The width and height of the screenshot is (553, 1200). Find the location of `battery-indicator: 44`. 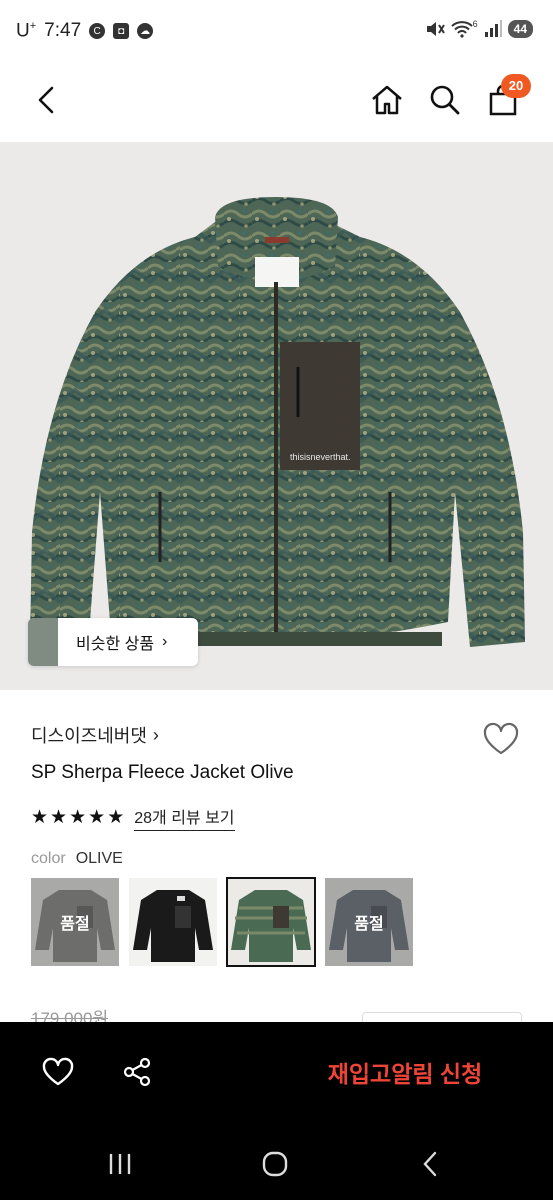

battery-indicator: 44 is located at coordinates (520, 29).